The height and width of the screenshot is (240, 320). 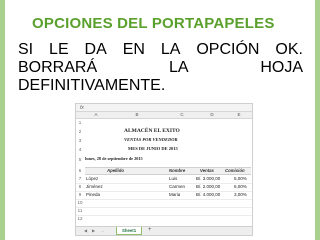 What do you see at coordinates (212, 115) in the screenshot?
I see `column-header: D` at bounding box center [212, 115].